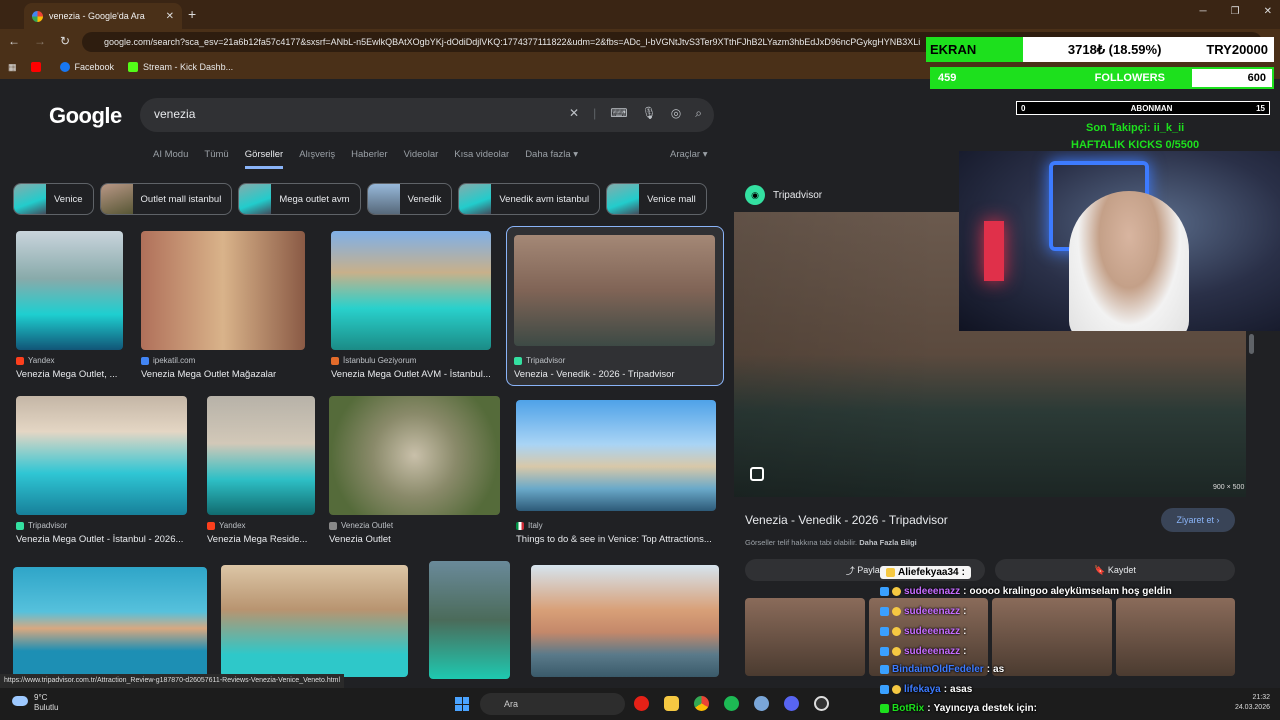 The height and width of the screenshot is (720, 1280). What do you see at coordinates (35, 703) in the screenshot?
I see `weather-widget: 9°C Bulutlu` at bounding box center [35, 703].